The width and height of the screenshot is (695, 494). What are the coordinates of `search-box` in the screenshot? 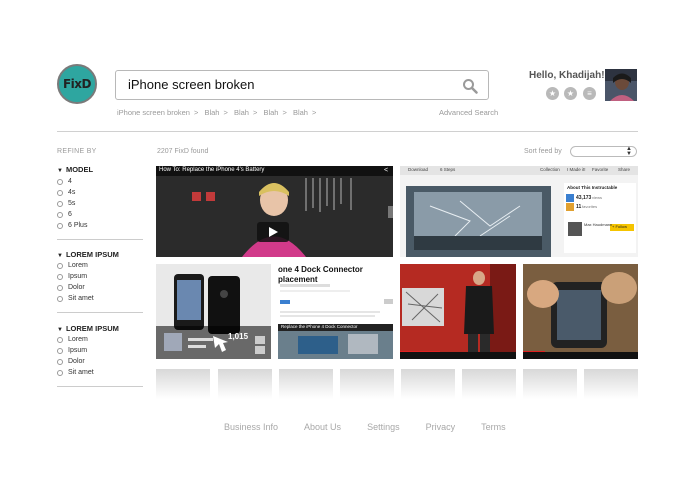 It's located at (302, 85).